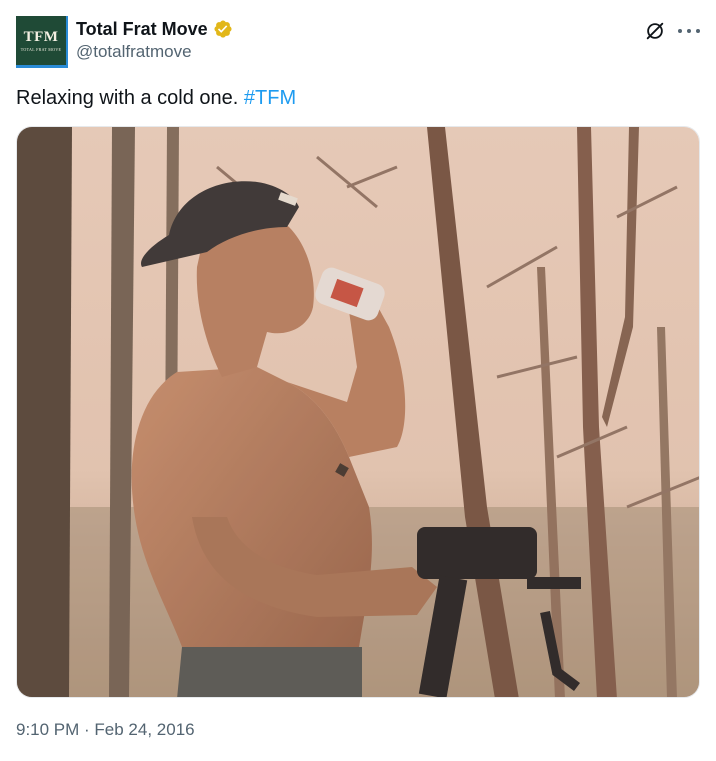  I want to click on tweet-text: Relaxing with a cold one. #TFM, so click(156, 98).